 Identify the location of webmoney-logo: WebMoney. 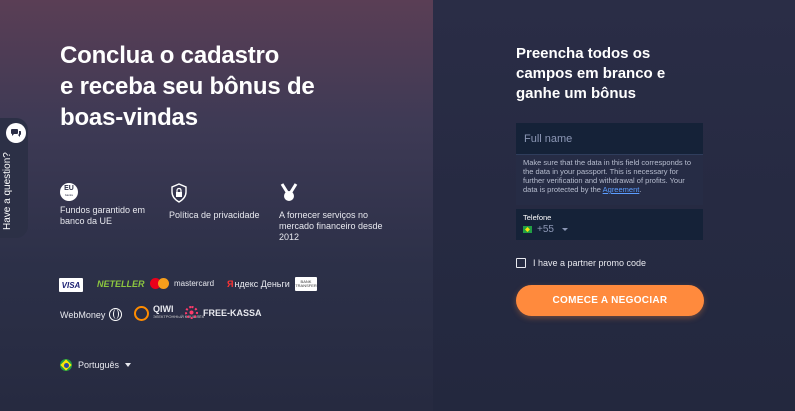
(91, 314).